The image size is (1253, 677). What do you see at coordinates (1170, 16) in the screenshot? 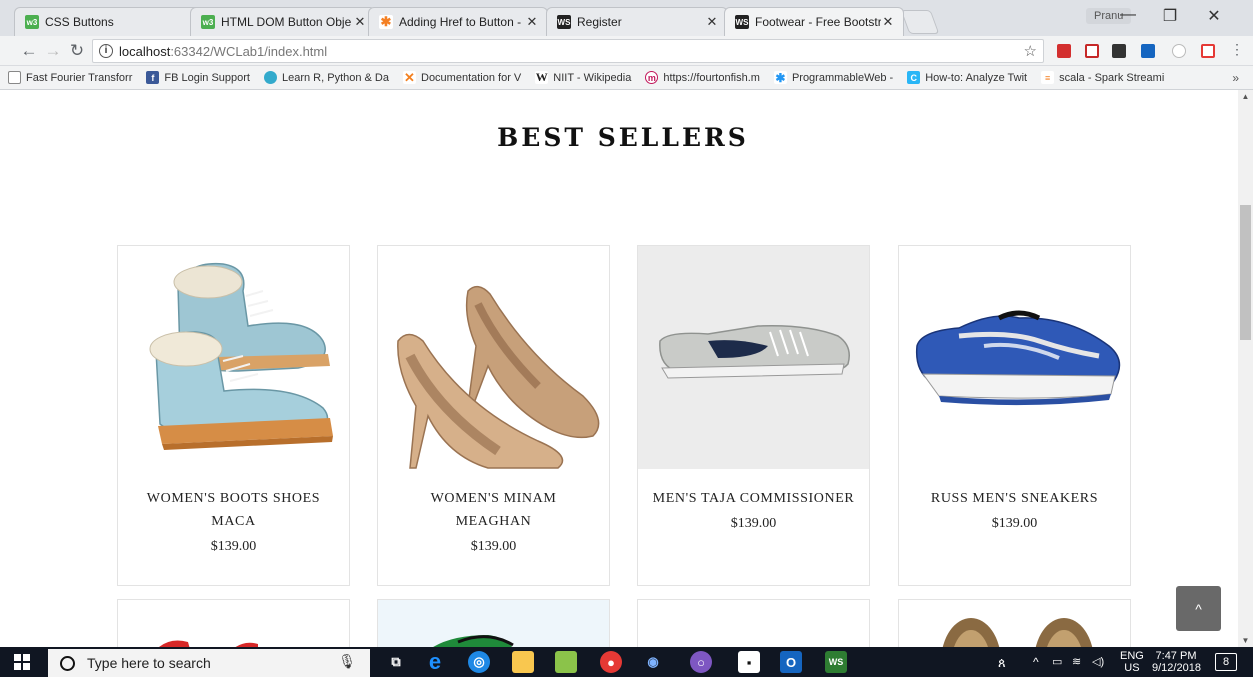
I see `restore-icon: ❐` at bounding box center [1170, 16].